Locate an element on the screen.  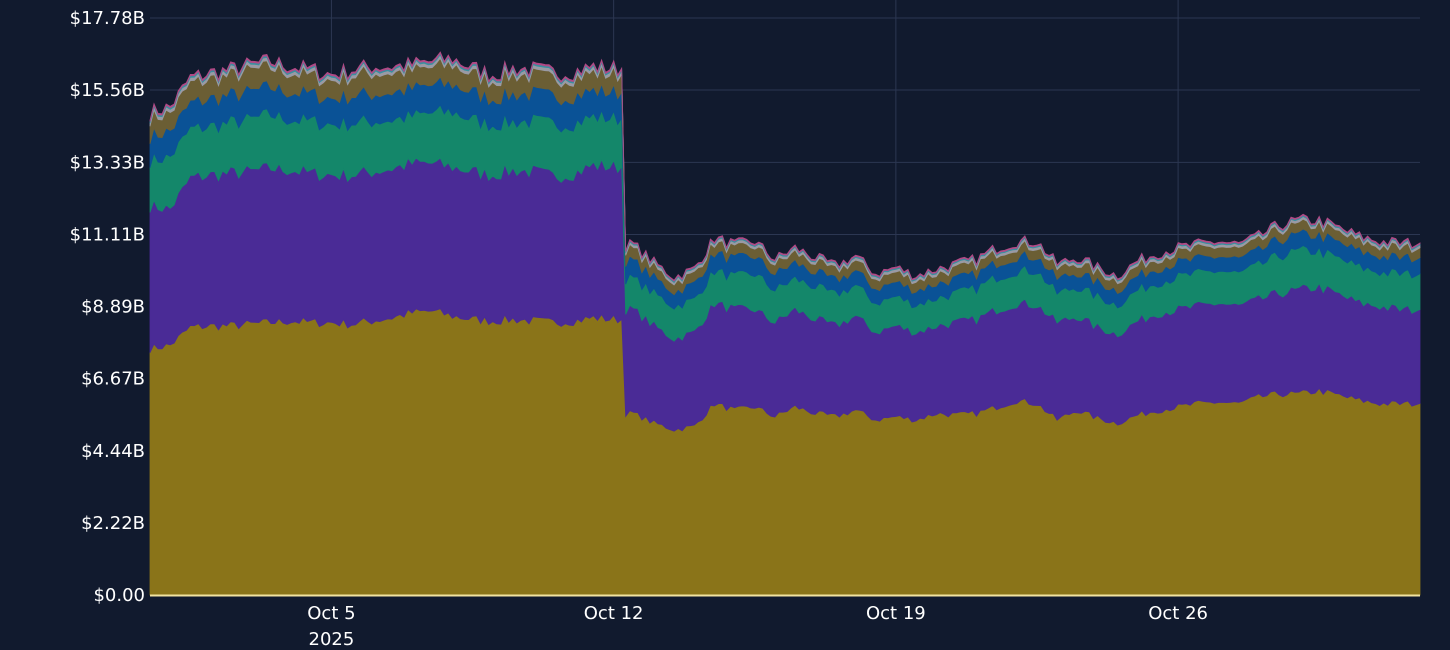
x-tick-label: Oct 26 is located at coordinates (1178, 613).